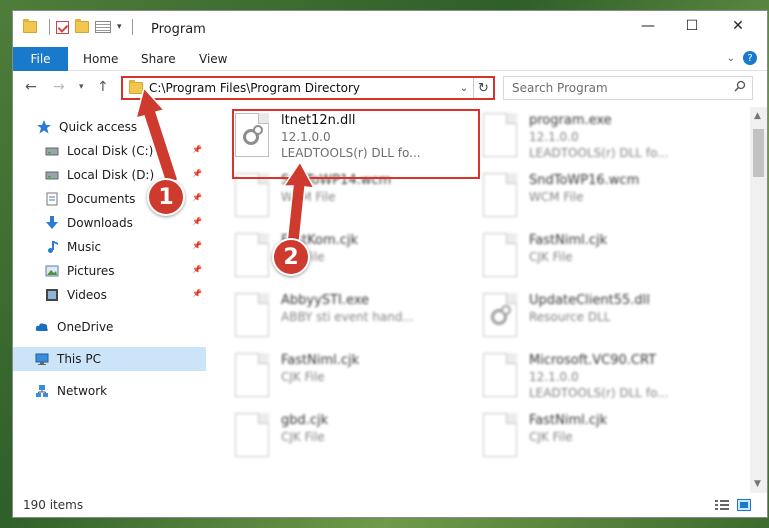  What do you see at coordinates (42, 391) in the screenshot?
I see `network-icon` at bounding box center [42, 391].